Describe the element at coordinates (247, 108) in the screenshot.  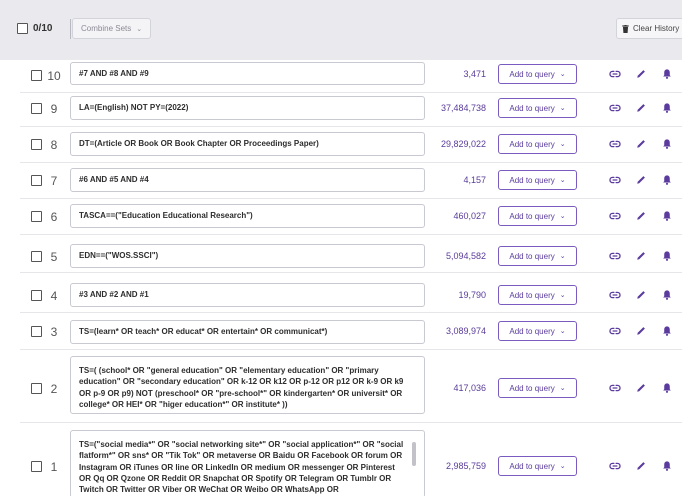
I see `query-text: LA=(English) NOT PY=(2022)` at that location.